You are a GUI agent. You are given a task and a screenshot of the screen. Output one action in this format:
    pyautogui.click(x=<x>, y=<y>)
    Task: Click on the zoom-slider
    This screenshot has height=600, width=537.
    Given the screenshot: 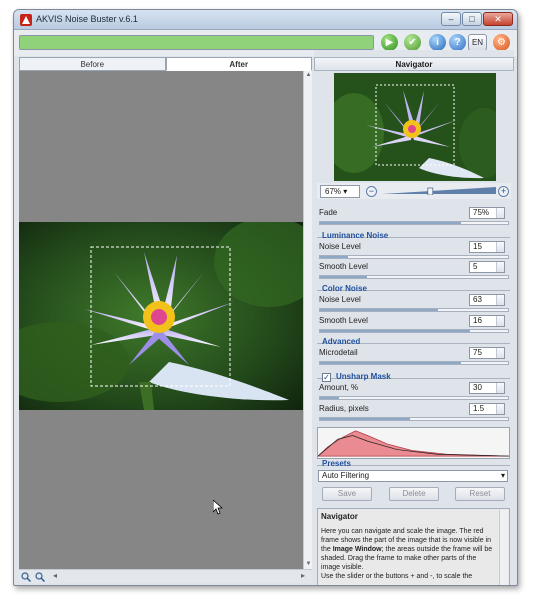 What is the action you would take?
    pyautogui.click(x=439, y=191)
    